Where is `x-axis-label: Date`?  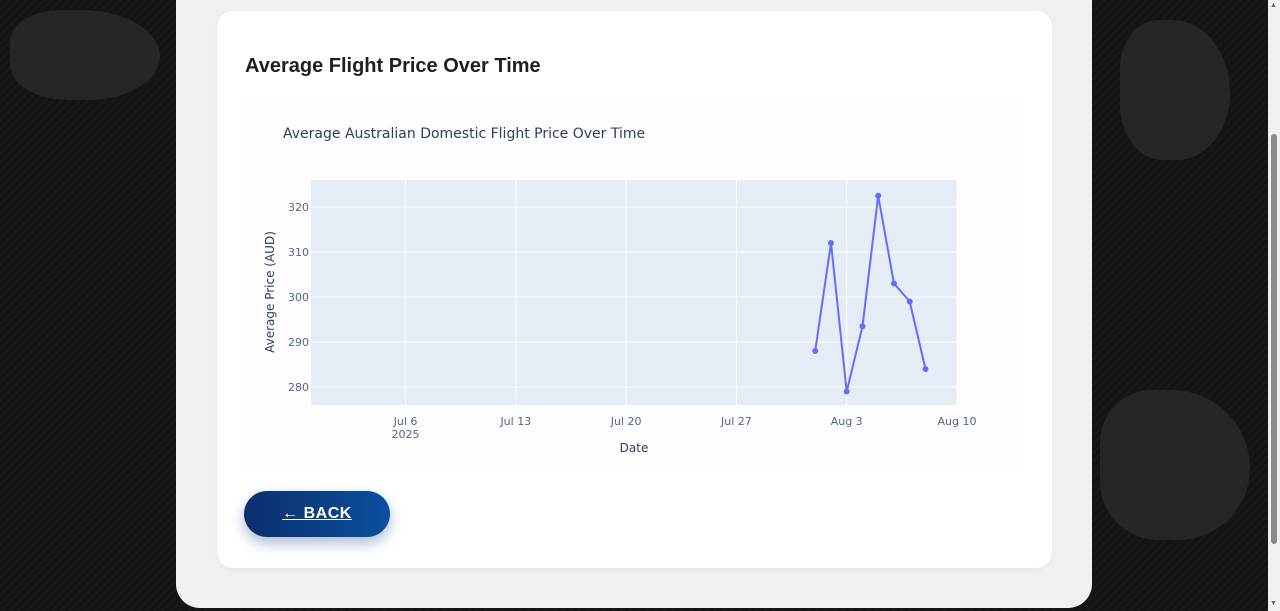
x-axis-label: Date is located at coordinates (634, 448).